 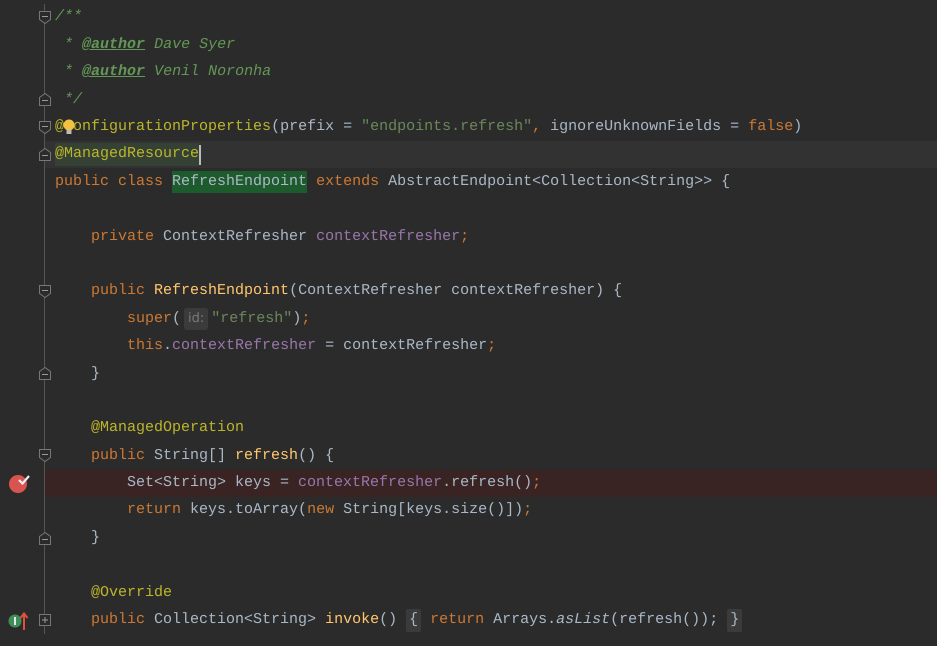 What do you see at coordinates (446, 127) in the screenshot?
I see `code-token: "endpoints.refresh"` at bounding box center [446, 127].